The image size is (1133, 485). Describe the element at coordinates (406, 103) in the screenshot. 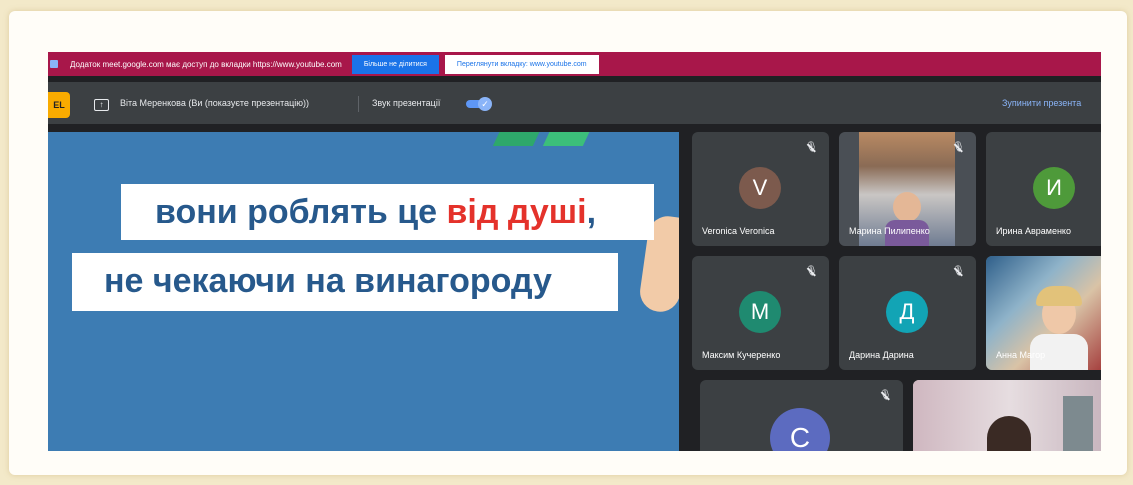

I see `presentation-sound-label: Звук презентації` at that location.